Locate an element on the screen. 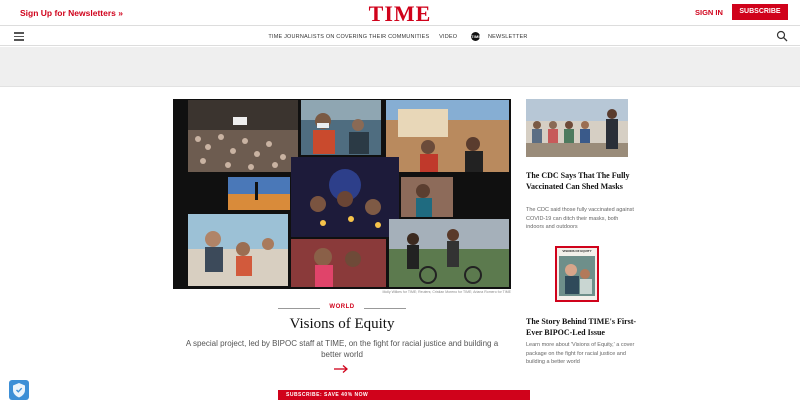 Image resolution: width=800 pixels, height=405 pixels. section-header: WORLD is located at coordinates (342, 308).